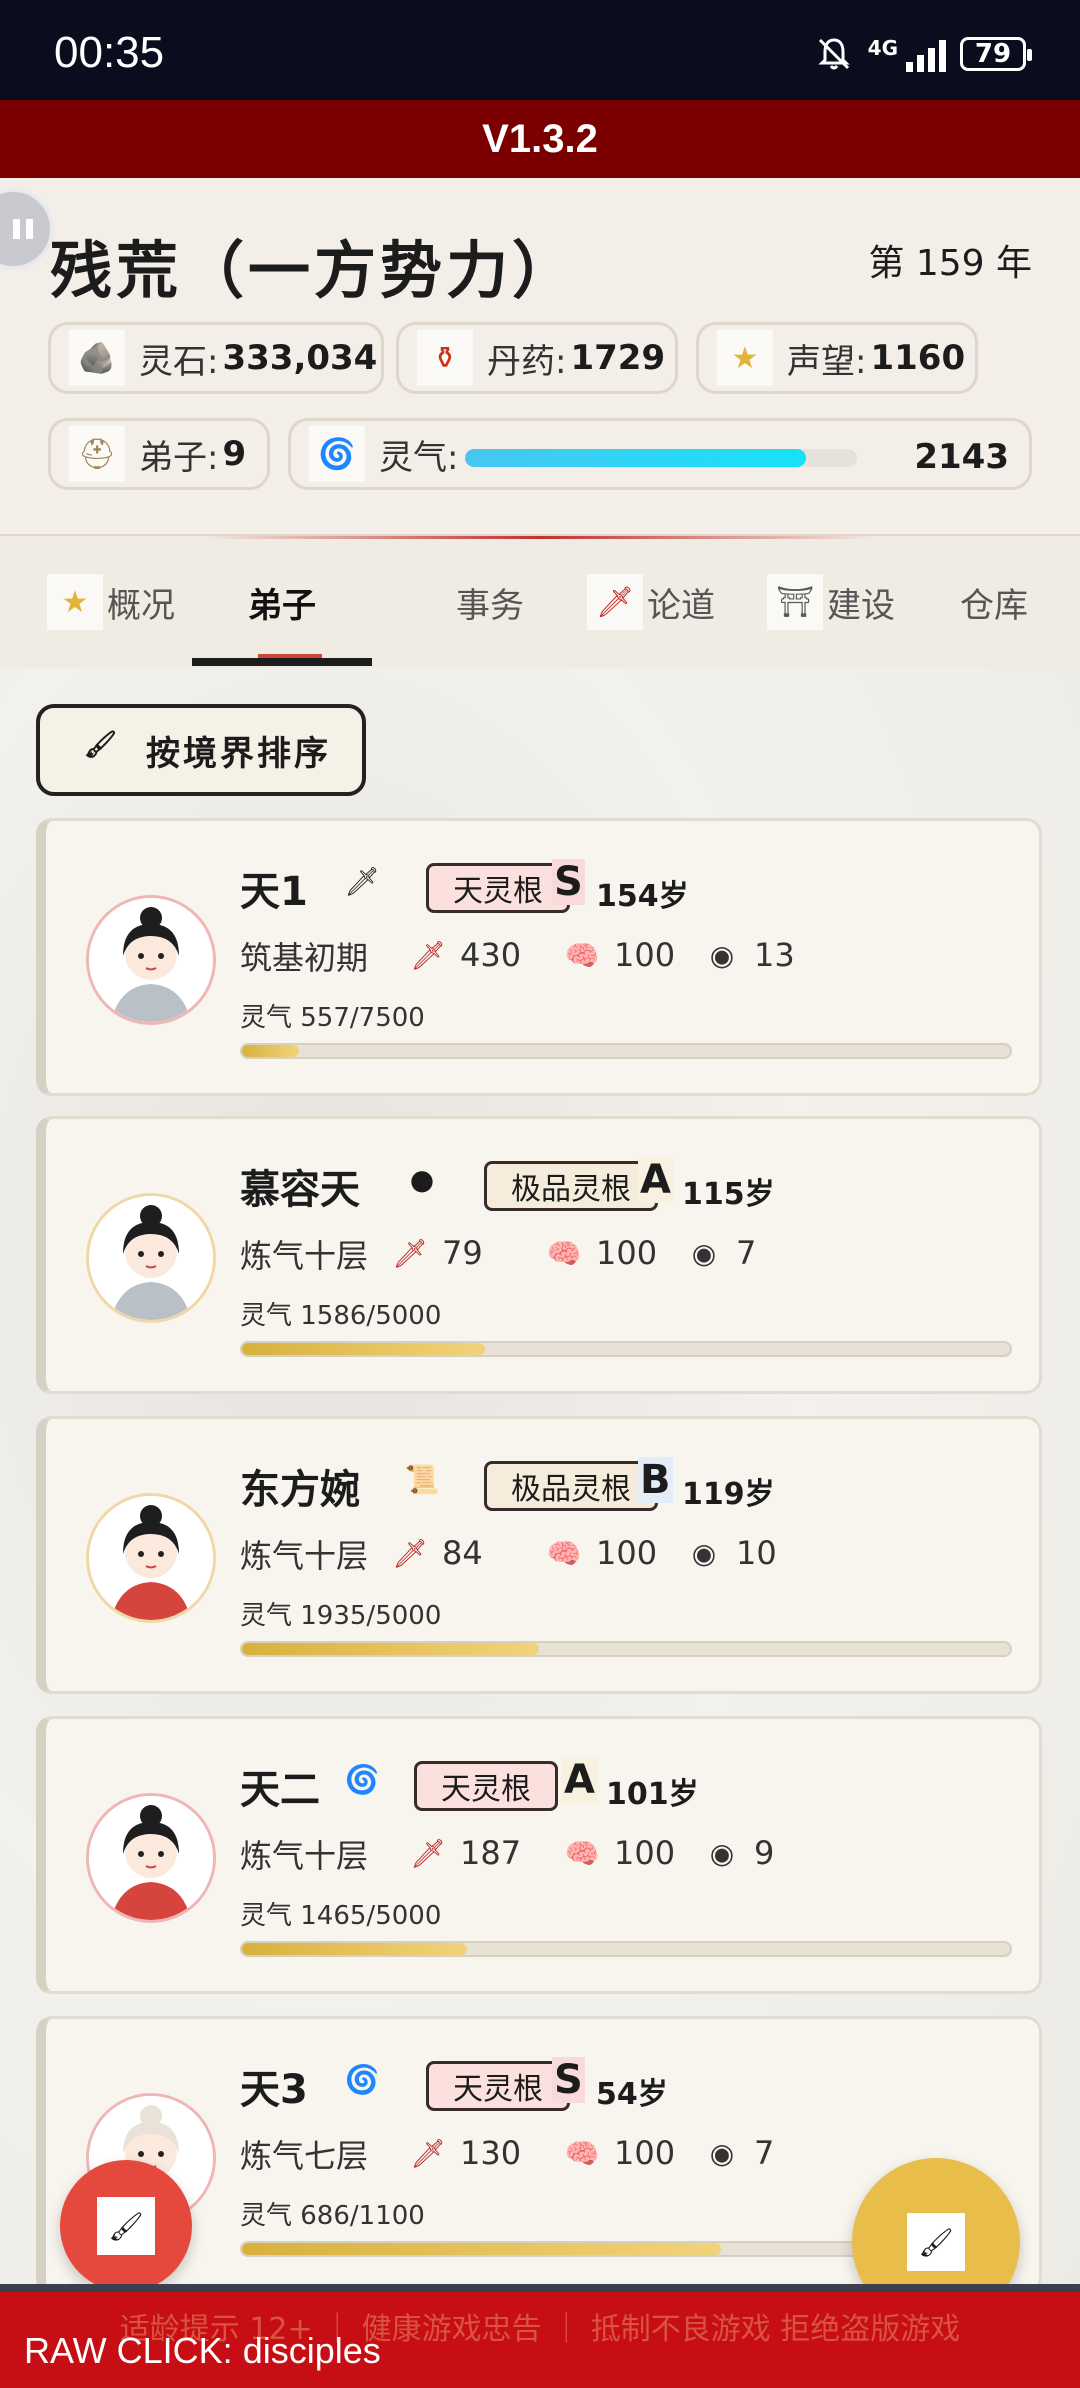 The image size is (1080, 2388). I want to click on stone-icon: ●, so click(422, 1179).